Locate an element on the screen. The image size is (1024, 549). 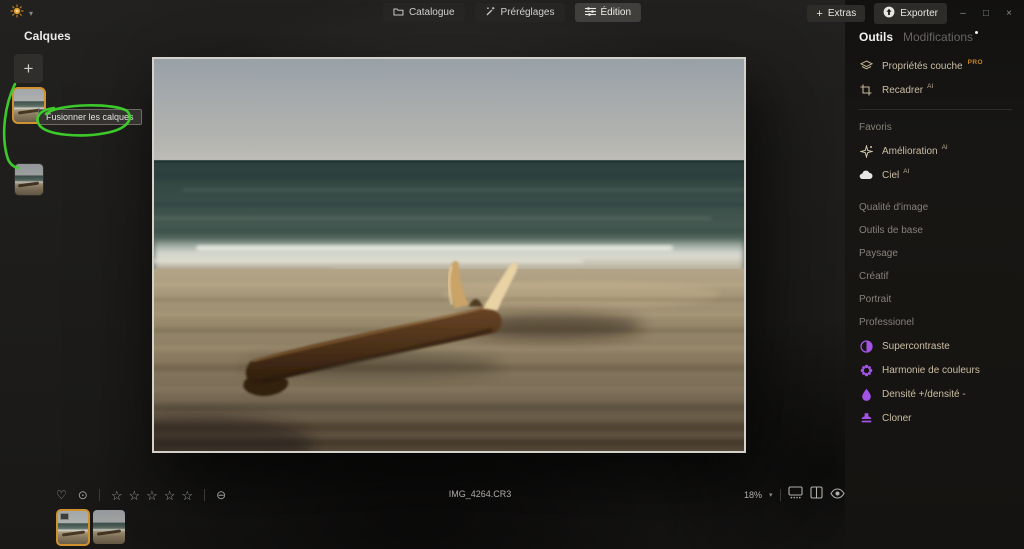
extras-label: Extras is located at coordinates (842, 13).